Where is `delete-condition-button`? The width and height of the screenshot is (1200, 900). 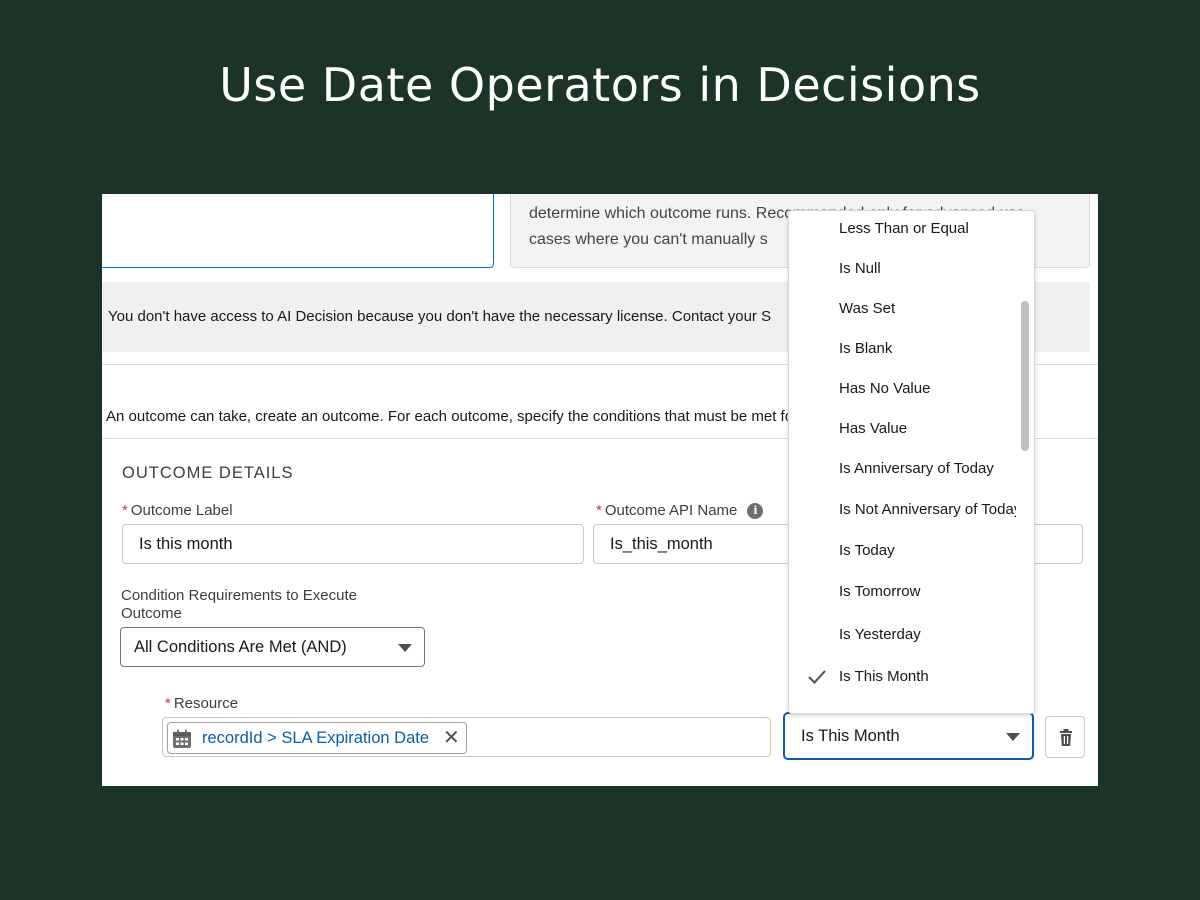 delete-condition-button is located at coordinates (1065, 737).